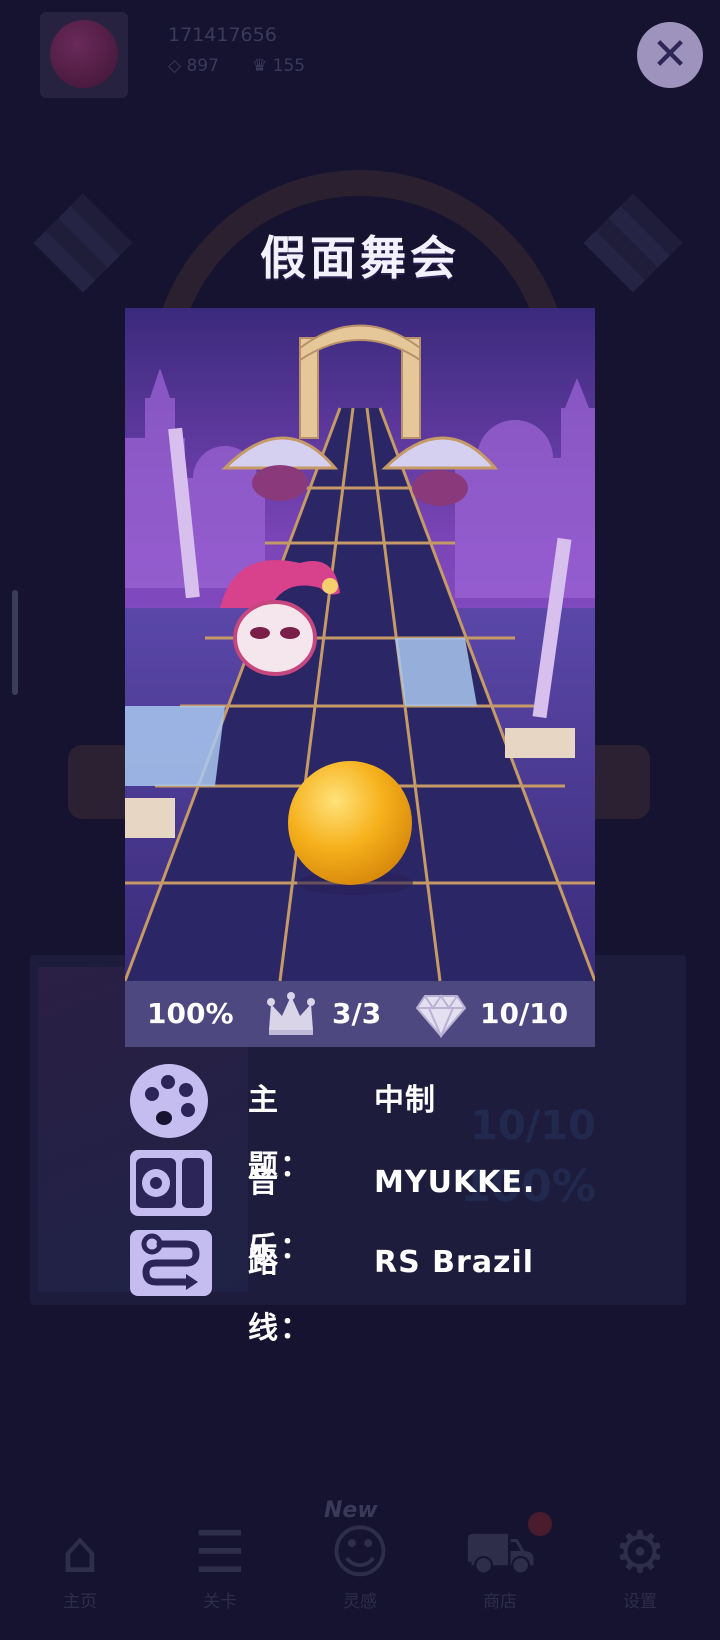 The image size is (720, 1640). I want to click on close-icon: ✕, so click(670, 54).